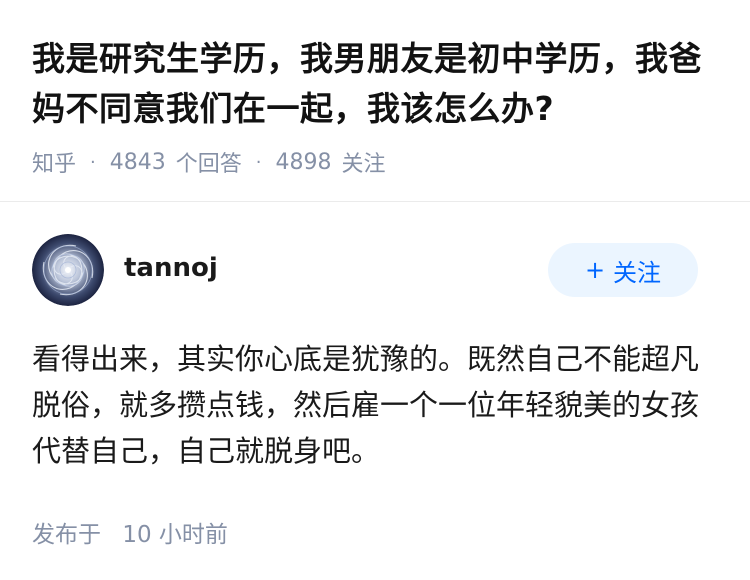  I want to click on author-name: tannoj, so click(171, 268).